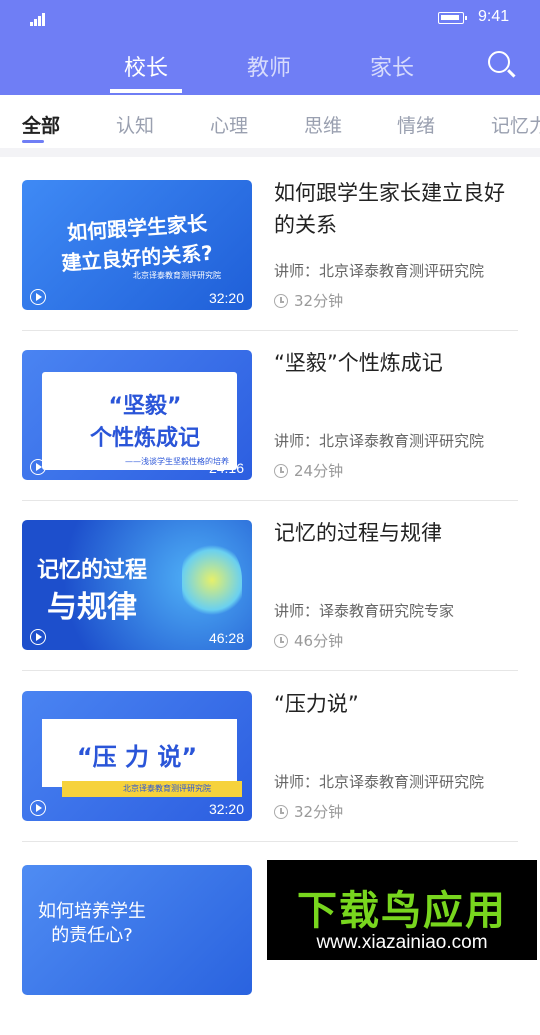 The width and height of the screenshot is (540, 1035). Describe the element at coordinates (146, 91) in the screenshot. I see `active-tab-indicator` at that location.